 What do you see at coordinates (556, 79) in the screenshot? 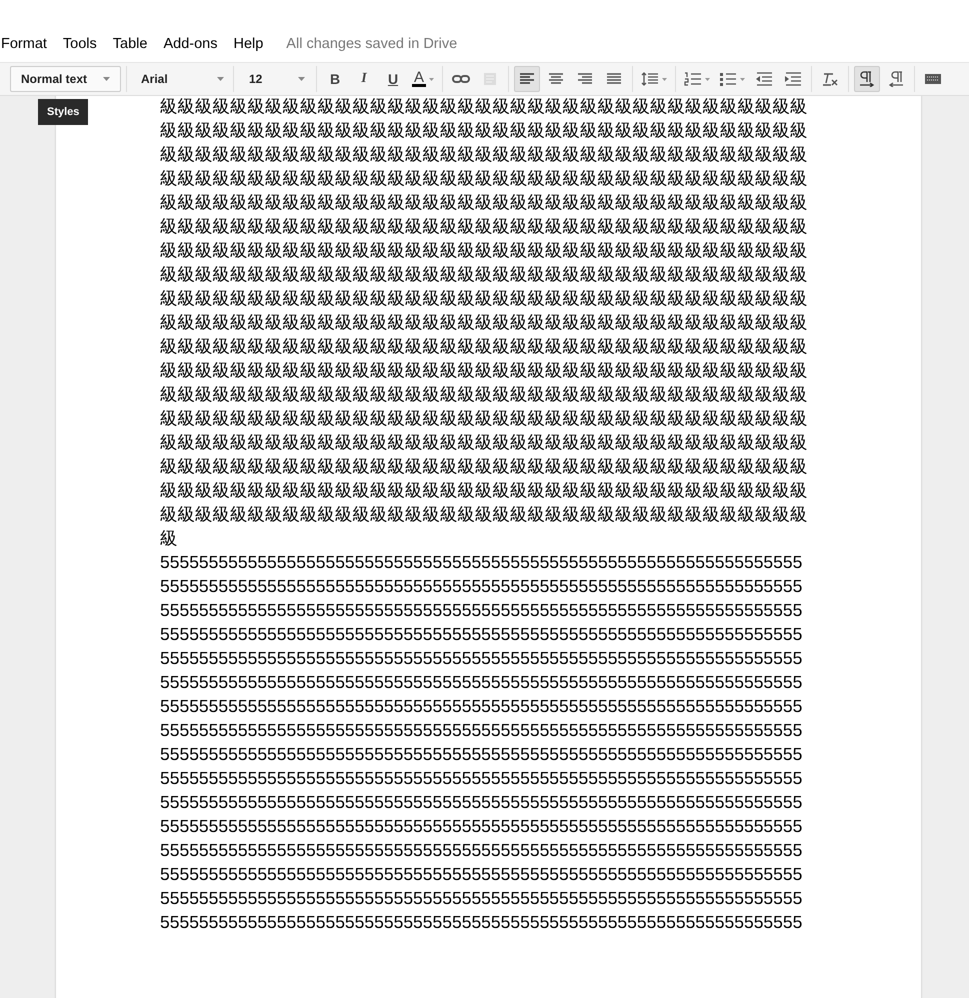
I see `align-center-icon` at bounding box center [556, 79].